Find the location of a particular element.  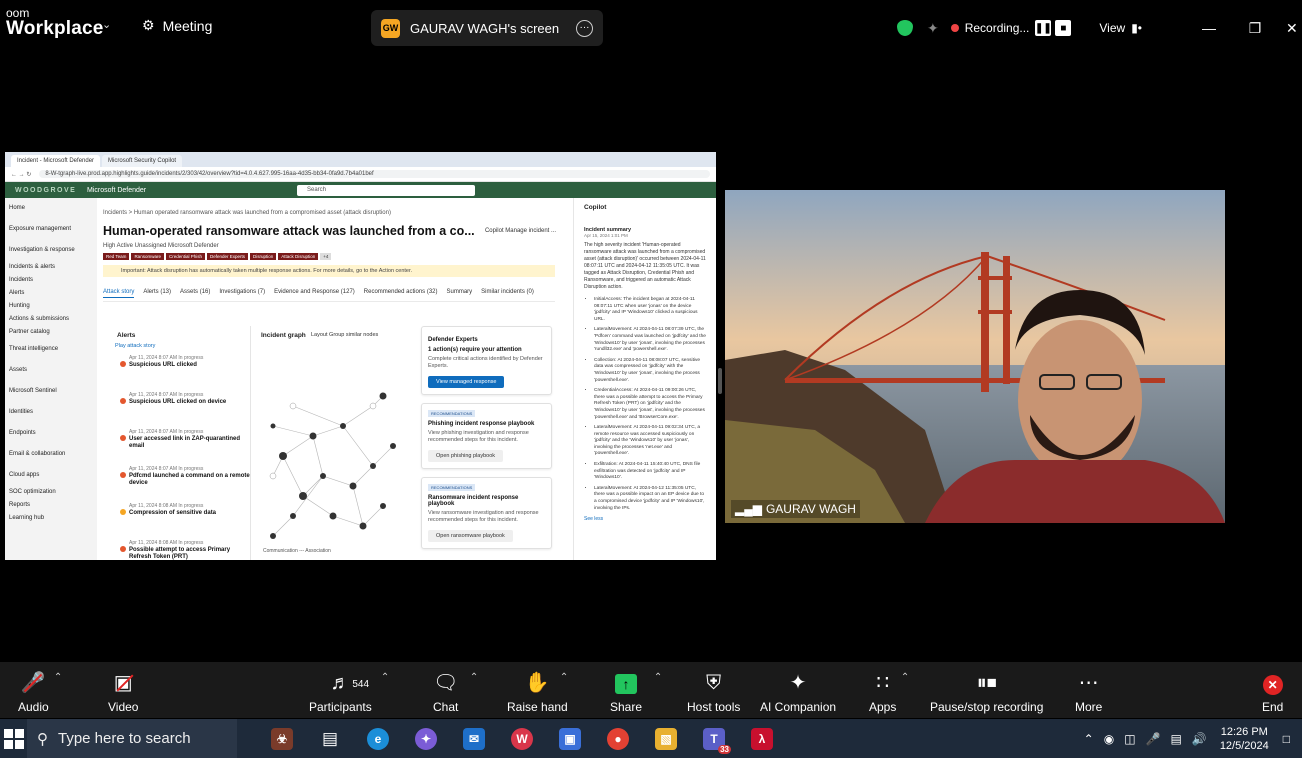

nav-item: Endpoints is located at coordinates (51, 433).